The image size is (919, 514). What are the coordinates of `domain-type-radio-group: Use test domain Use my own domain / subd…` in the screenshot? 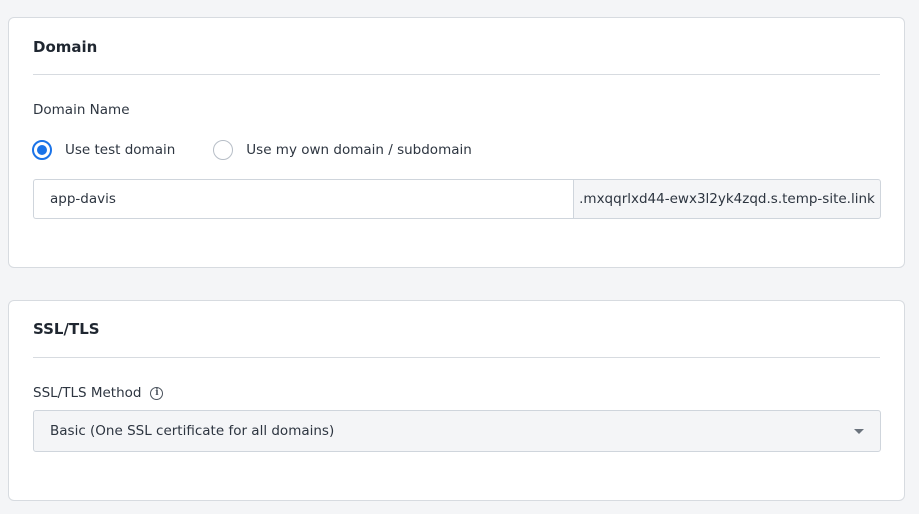 It's located at (252, 150).